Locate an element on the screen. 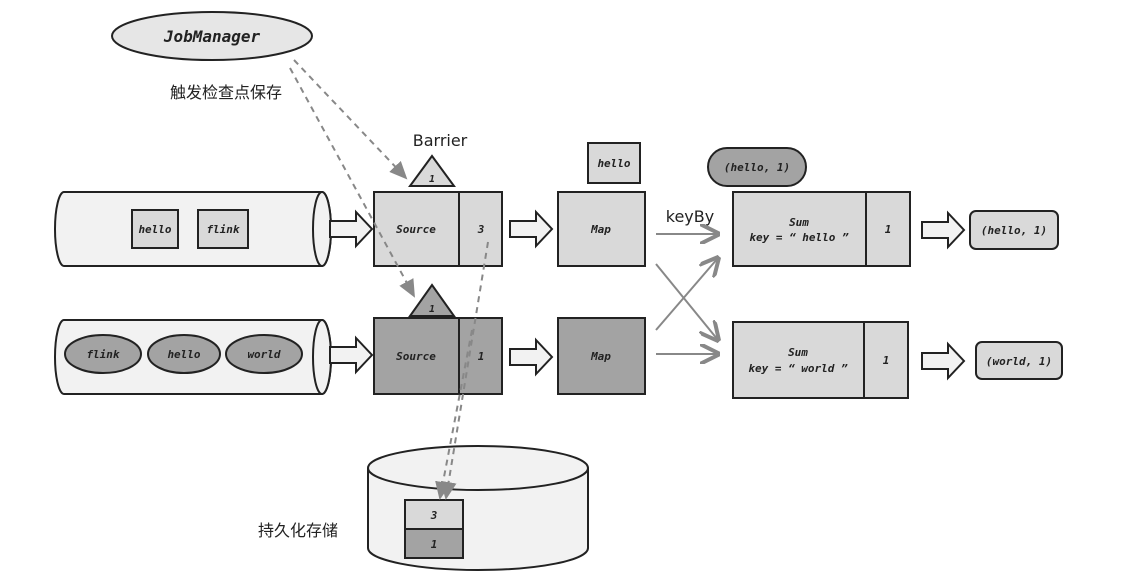  svg-text: (world, 1) is located at coordinates (1019, 361).